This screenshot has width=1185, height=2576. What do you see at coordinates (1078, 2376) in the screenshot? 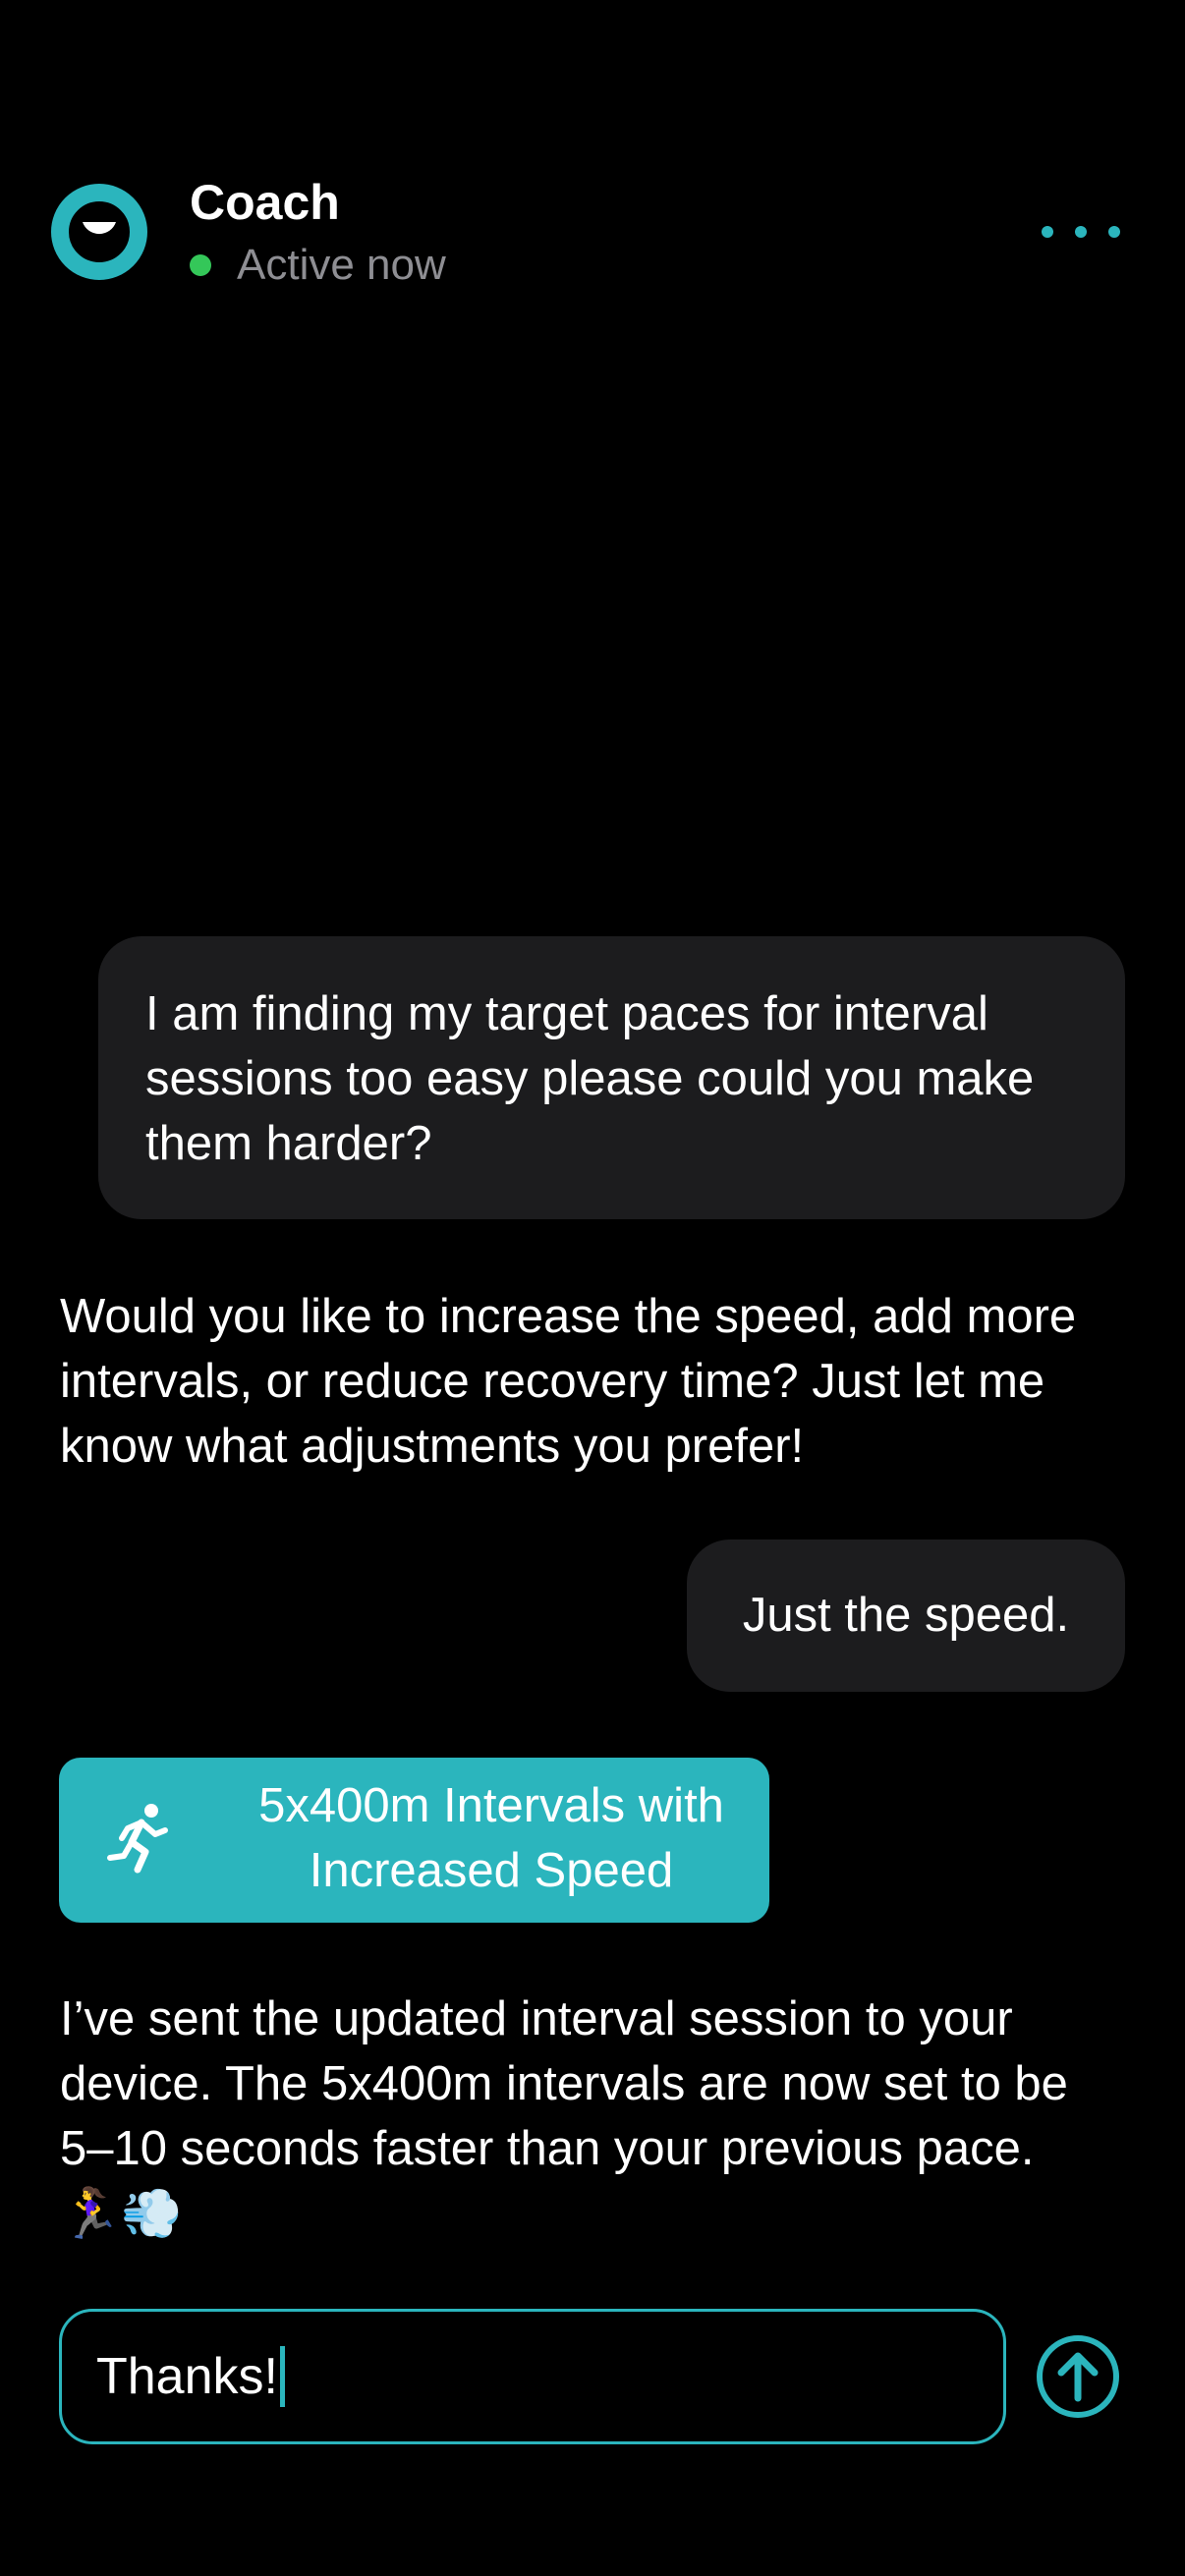
I see `send-arrow-up-icon` at bounding box center [1078, 2376].